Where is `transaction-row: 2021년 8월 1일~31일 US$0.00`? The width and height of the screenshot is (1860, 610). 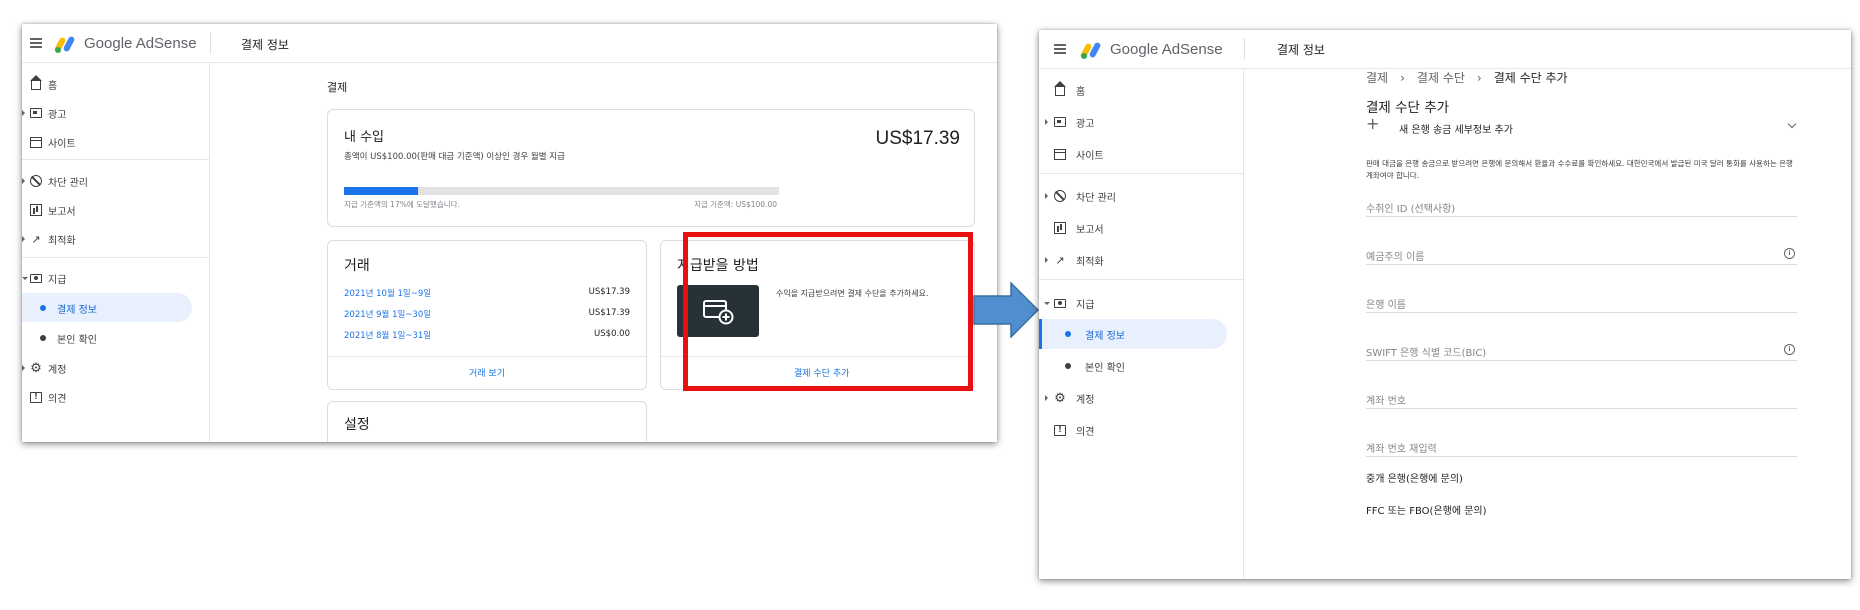
transaction-row: 2021년 8월 1일~31일 US$0.00 is located at coordinates (487, 338).